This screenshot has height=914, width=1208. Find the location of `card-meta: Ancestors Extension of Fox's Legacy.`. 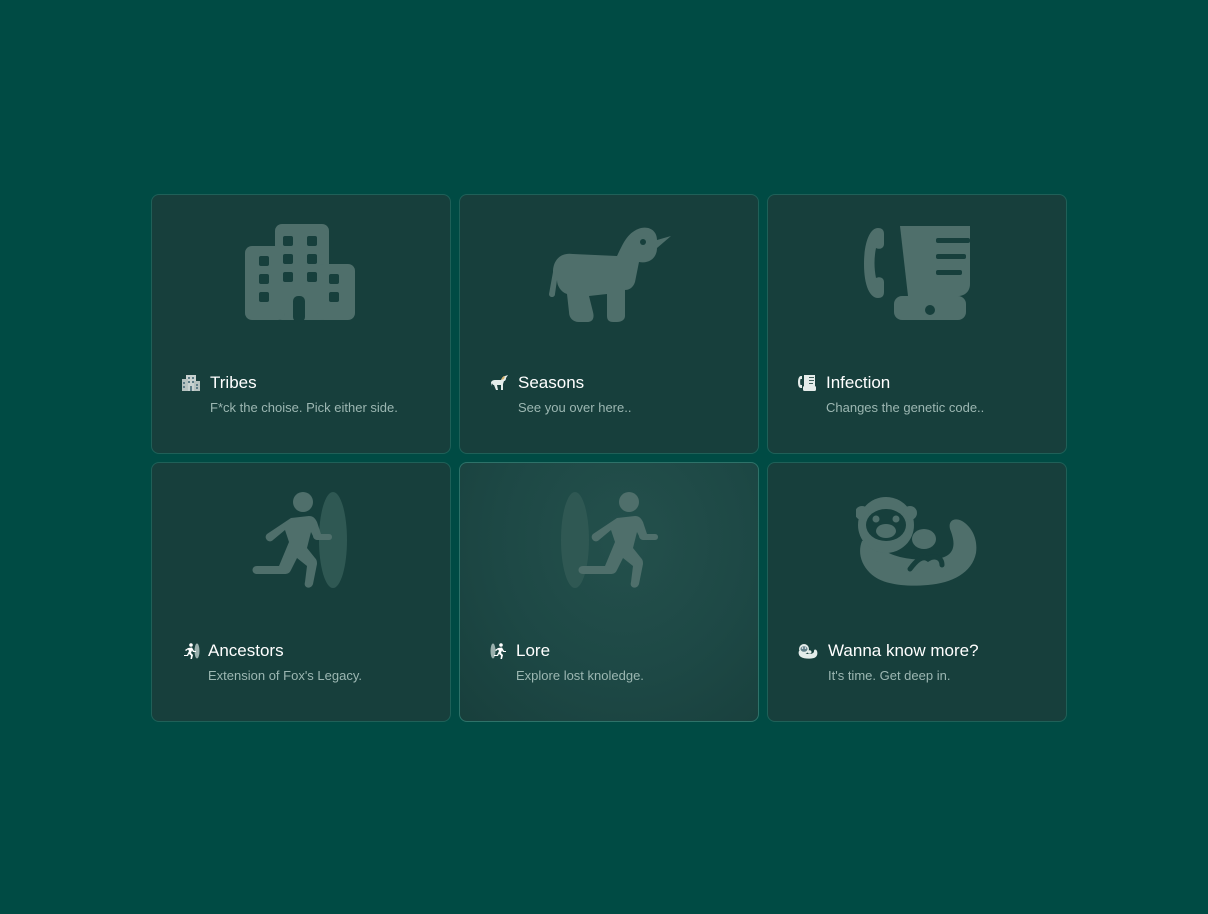

card-meta: Ancestors Extension of Fox's Legacy. is located at coordinates (306, 662).